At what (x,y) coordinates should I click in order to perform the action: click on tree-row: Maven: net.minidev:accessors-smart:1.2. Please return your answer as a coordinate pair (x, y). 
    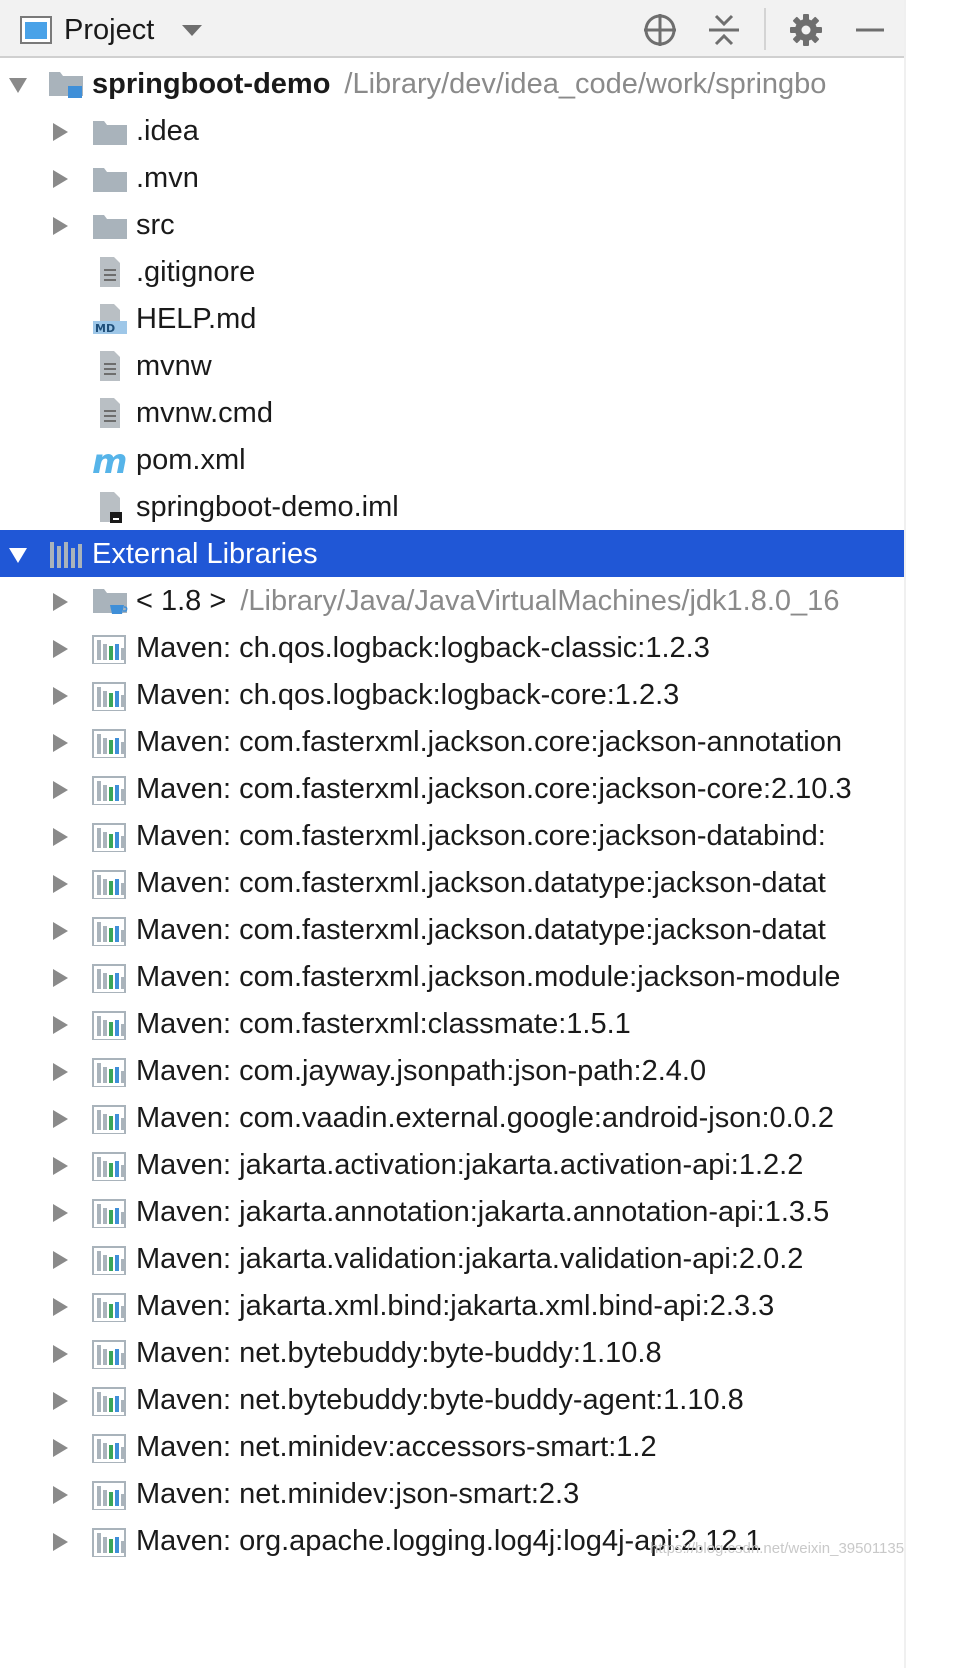
    Looking at the image, I should click on (453, 1446).